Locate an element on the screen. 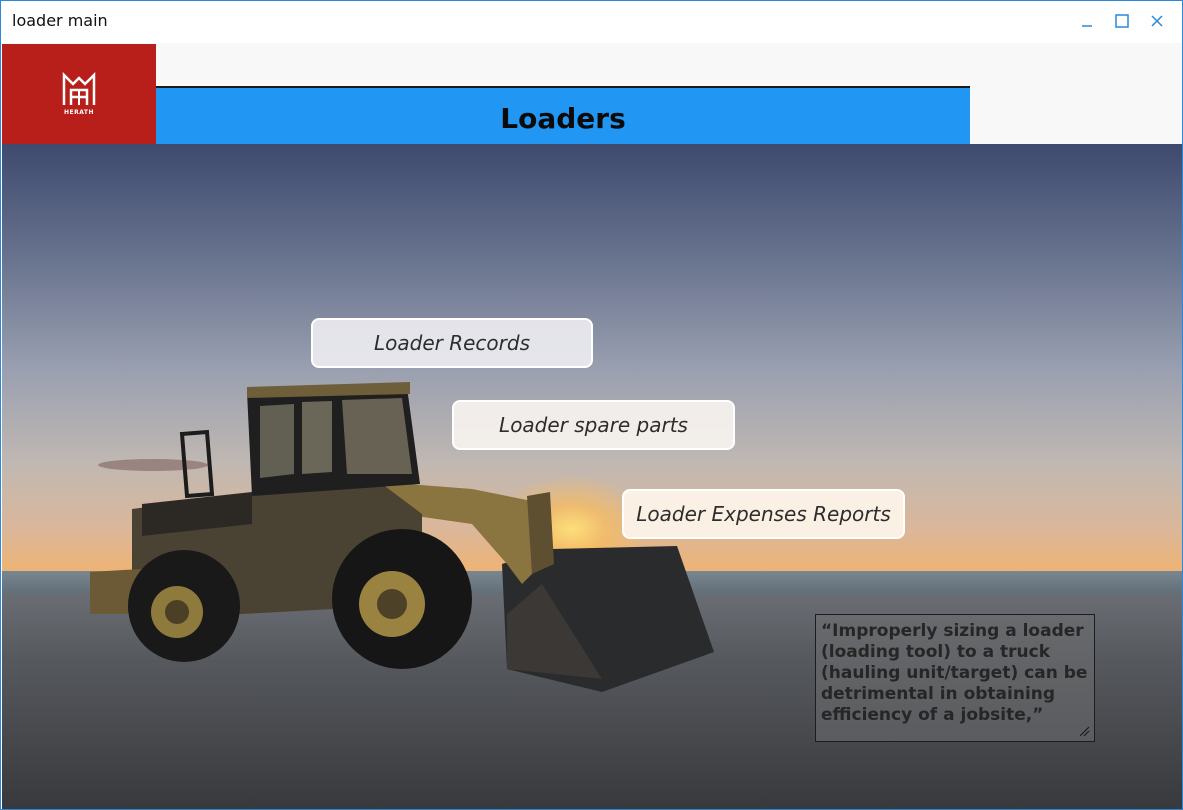 The width and height of the screenshot is (1183, 810). close-button is located at coordinates (1157, 21).